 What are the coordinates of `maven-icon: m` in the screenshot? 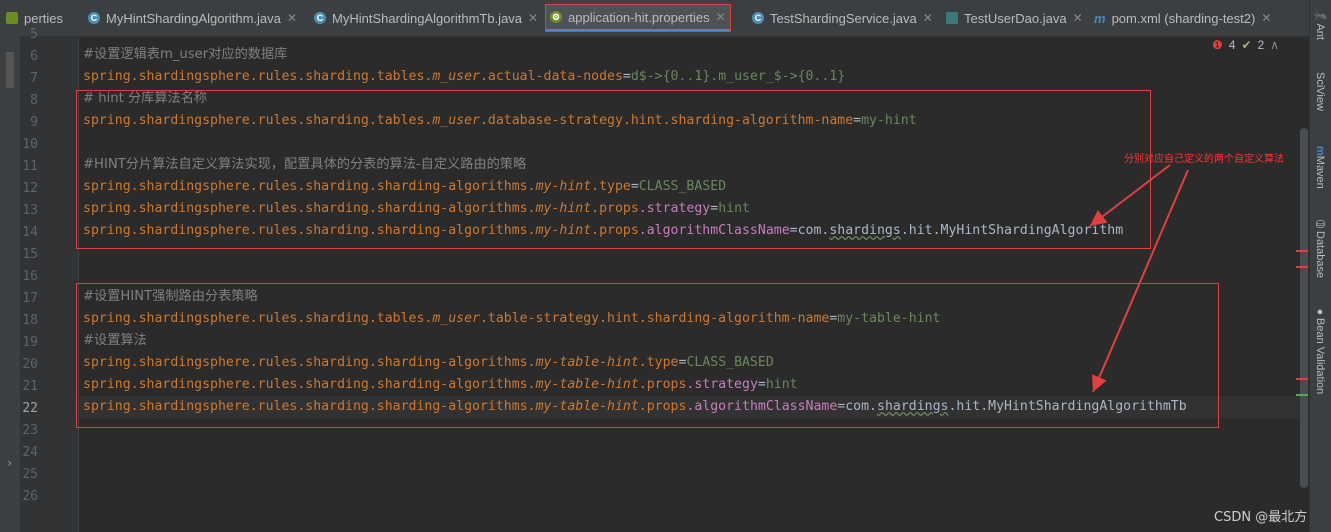 It's located at (1320, 151).